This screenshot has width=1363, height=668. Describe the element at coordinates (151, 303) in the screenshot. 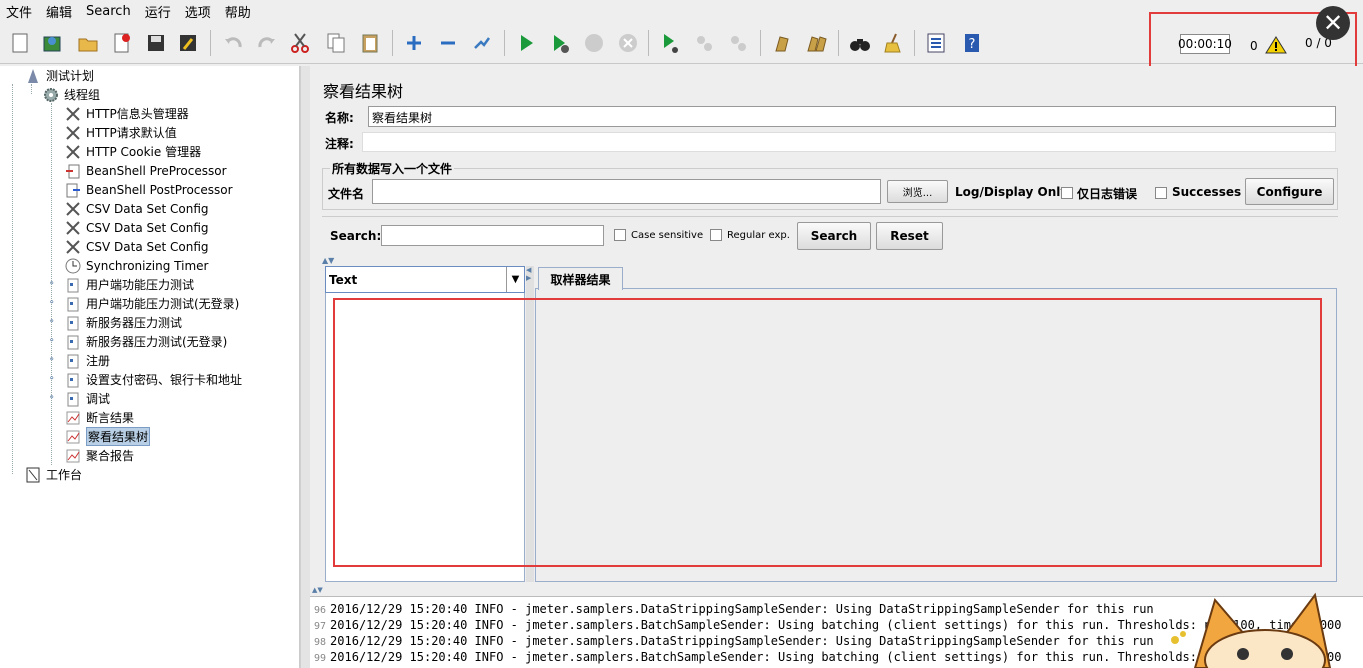

I see `tree-item: 用户端功能压力测试(无登录)` at that location.